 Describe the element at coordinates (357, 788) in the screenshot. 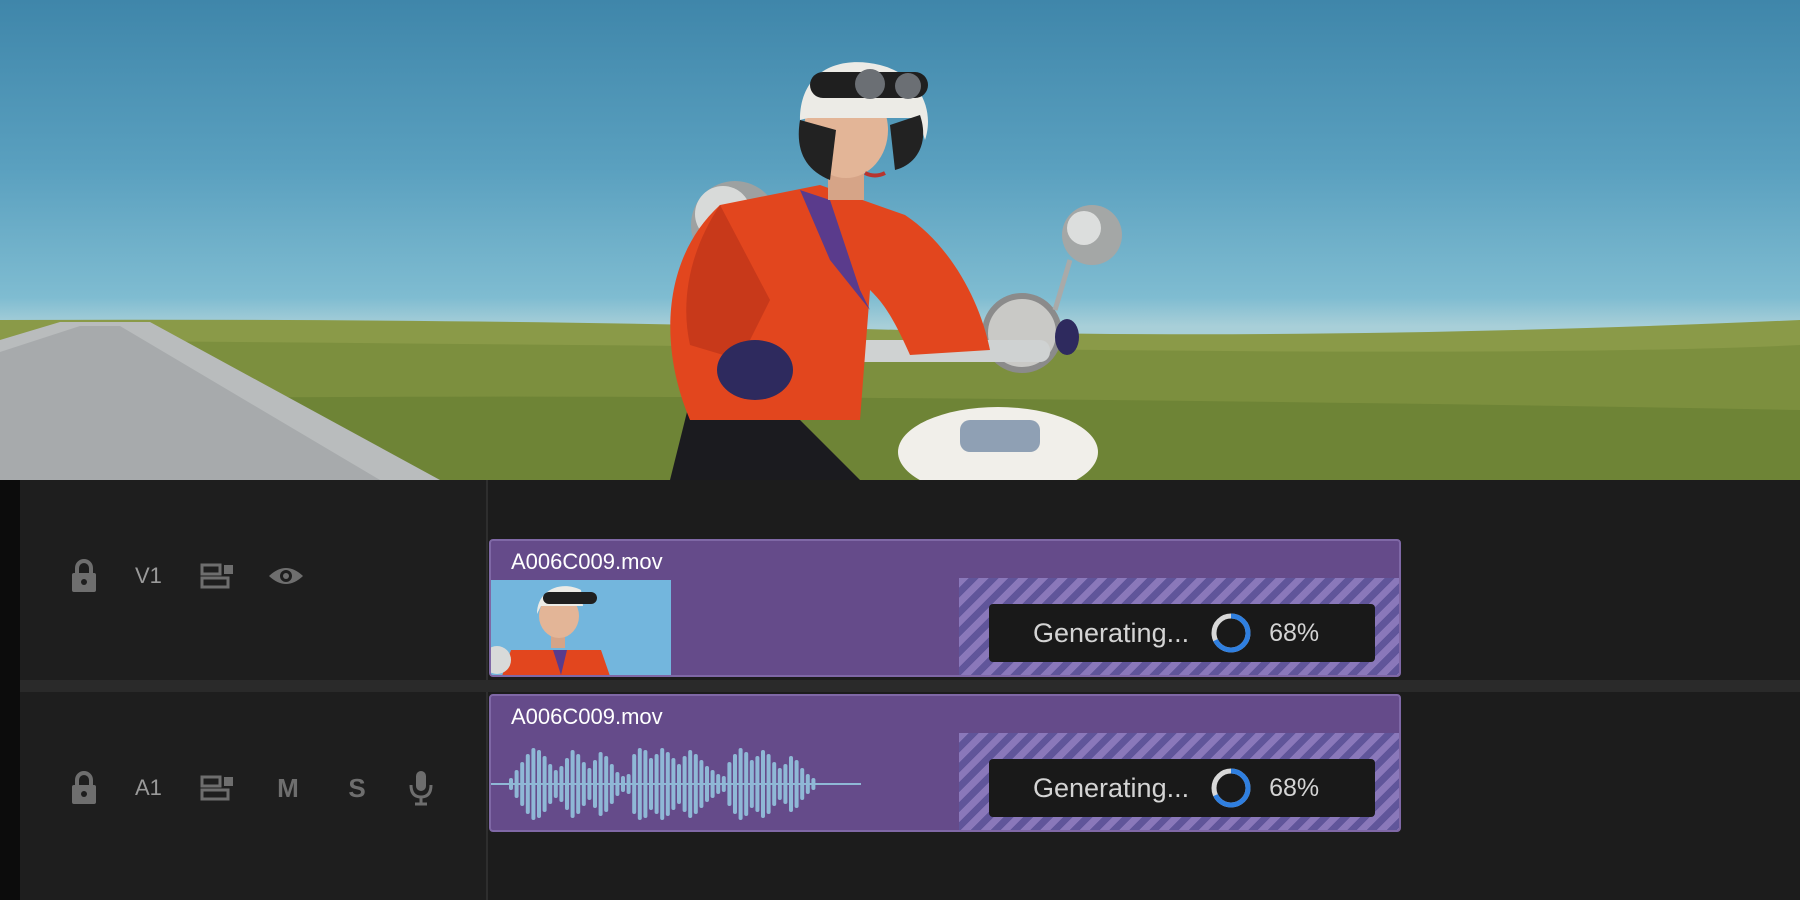

I see `solo-button: S` at that location.